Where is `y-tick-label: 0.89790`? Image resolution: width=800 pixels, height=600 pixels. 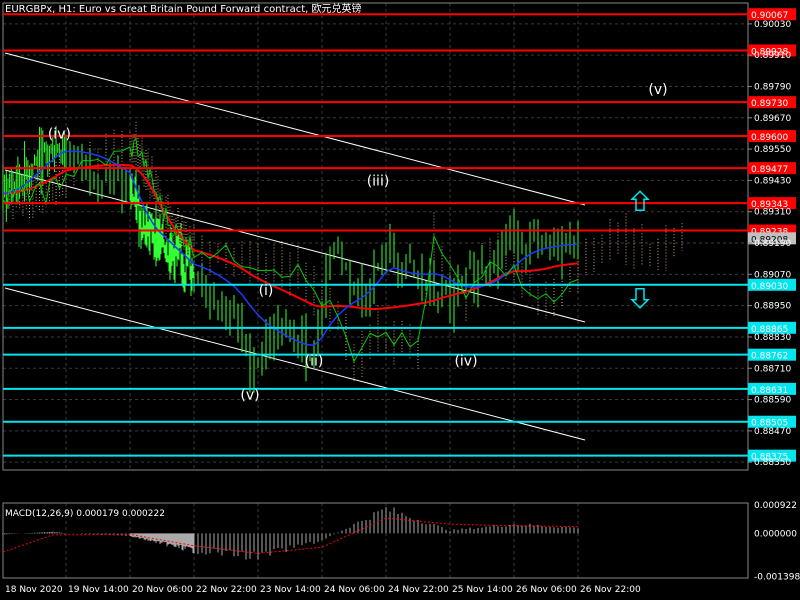
y-tick-label: 0.89790 is located at coordinates (772, 87).